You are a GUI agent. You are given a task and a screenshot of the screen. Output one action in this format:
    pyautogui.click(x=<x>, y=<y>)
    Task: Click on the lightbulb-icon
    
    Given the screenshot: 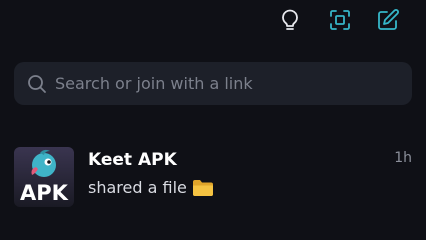 What is the action you would take?
    pyautogui.click(x=290, y=20)
    